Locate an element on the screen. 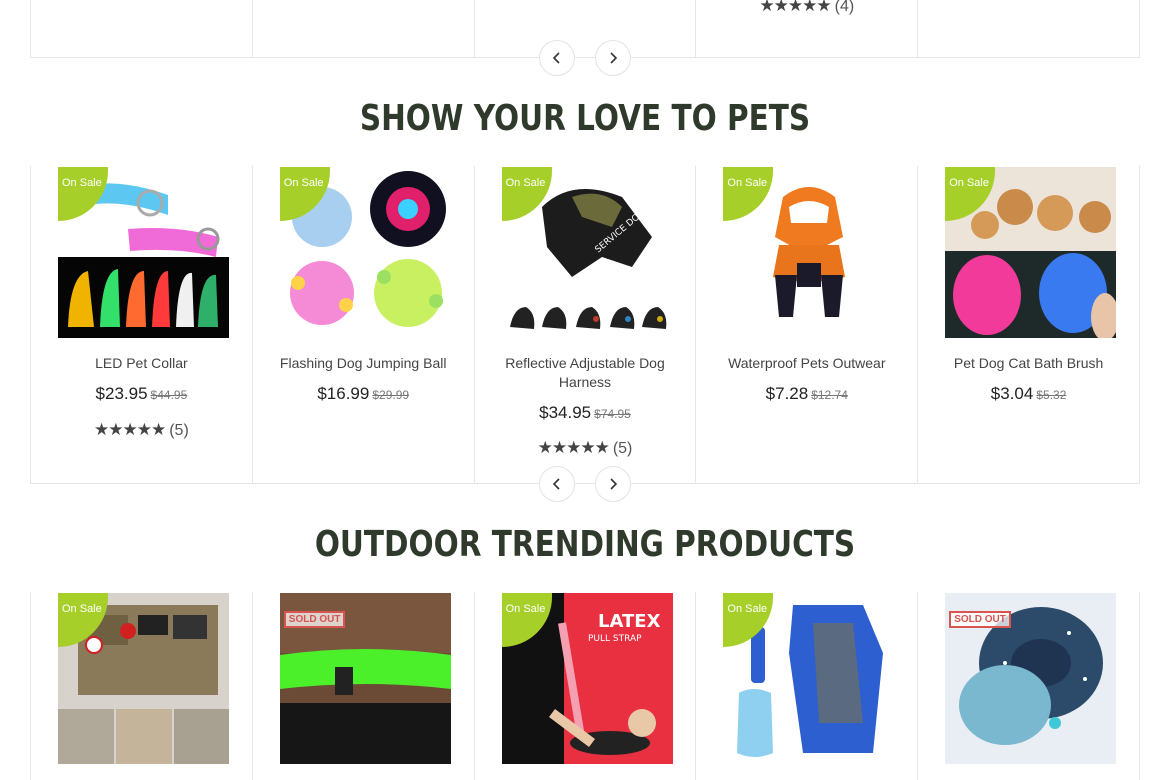  product-price: $16.99 $29.99 is located at coordinates (363, 394).